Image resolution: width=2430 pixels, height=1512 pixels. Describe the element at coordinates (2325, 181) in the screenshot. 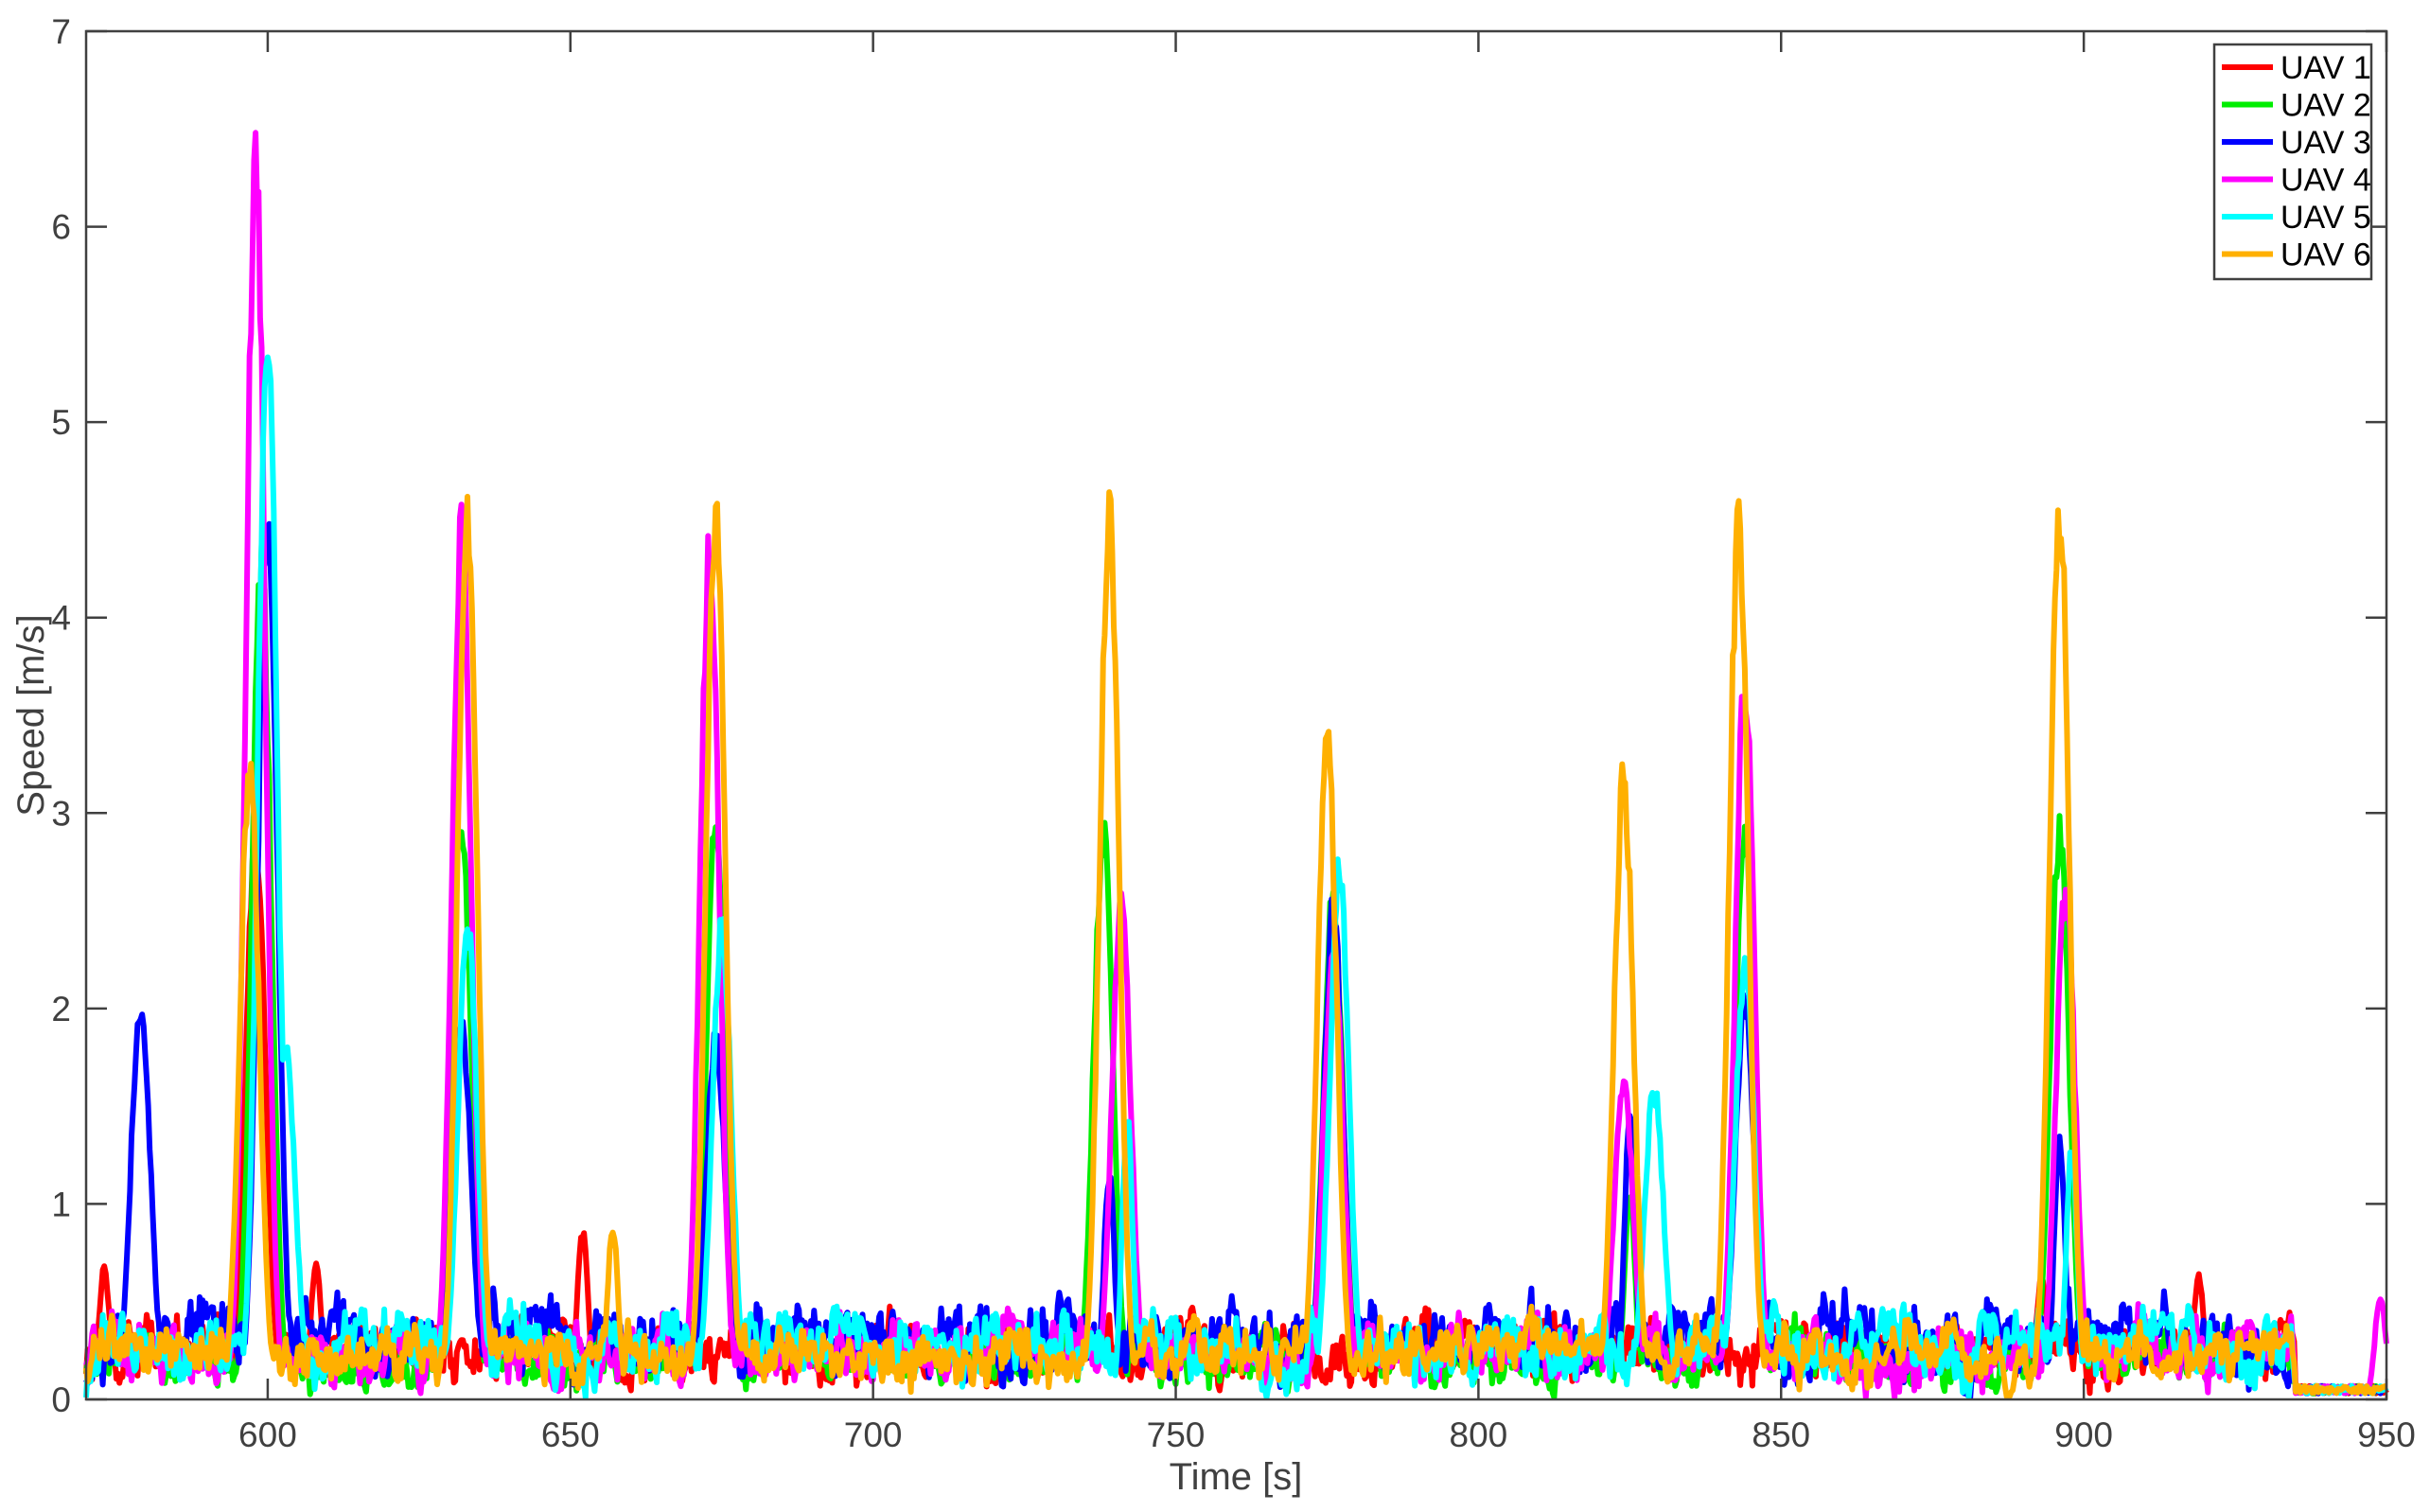

I see `legend-label: UAV 4` at that location.